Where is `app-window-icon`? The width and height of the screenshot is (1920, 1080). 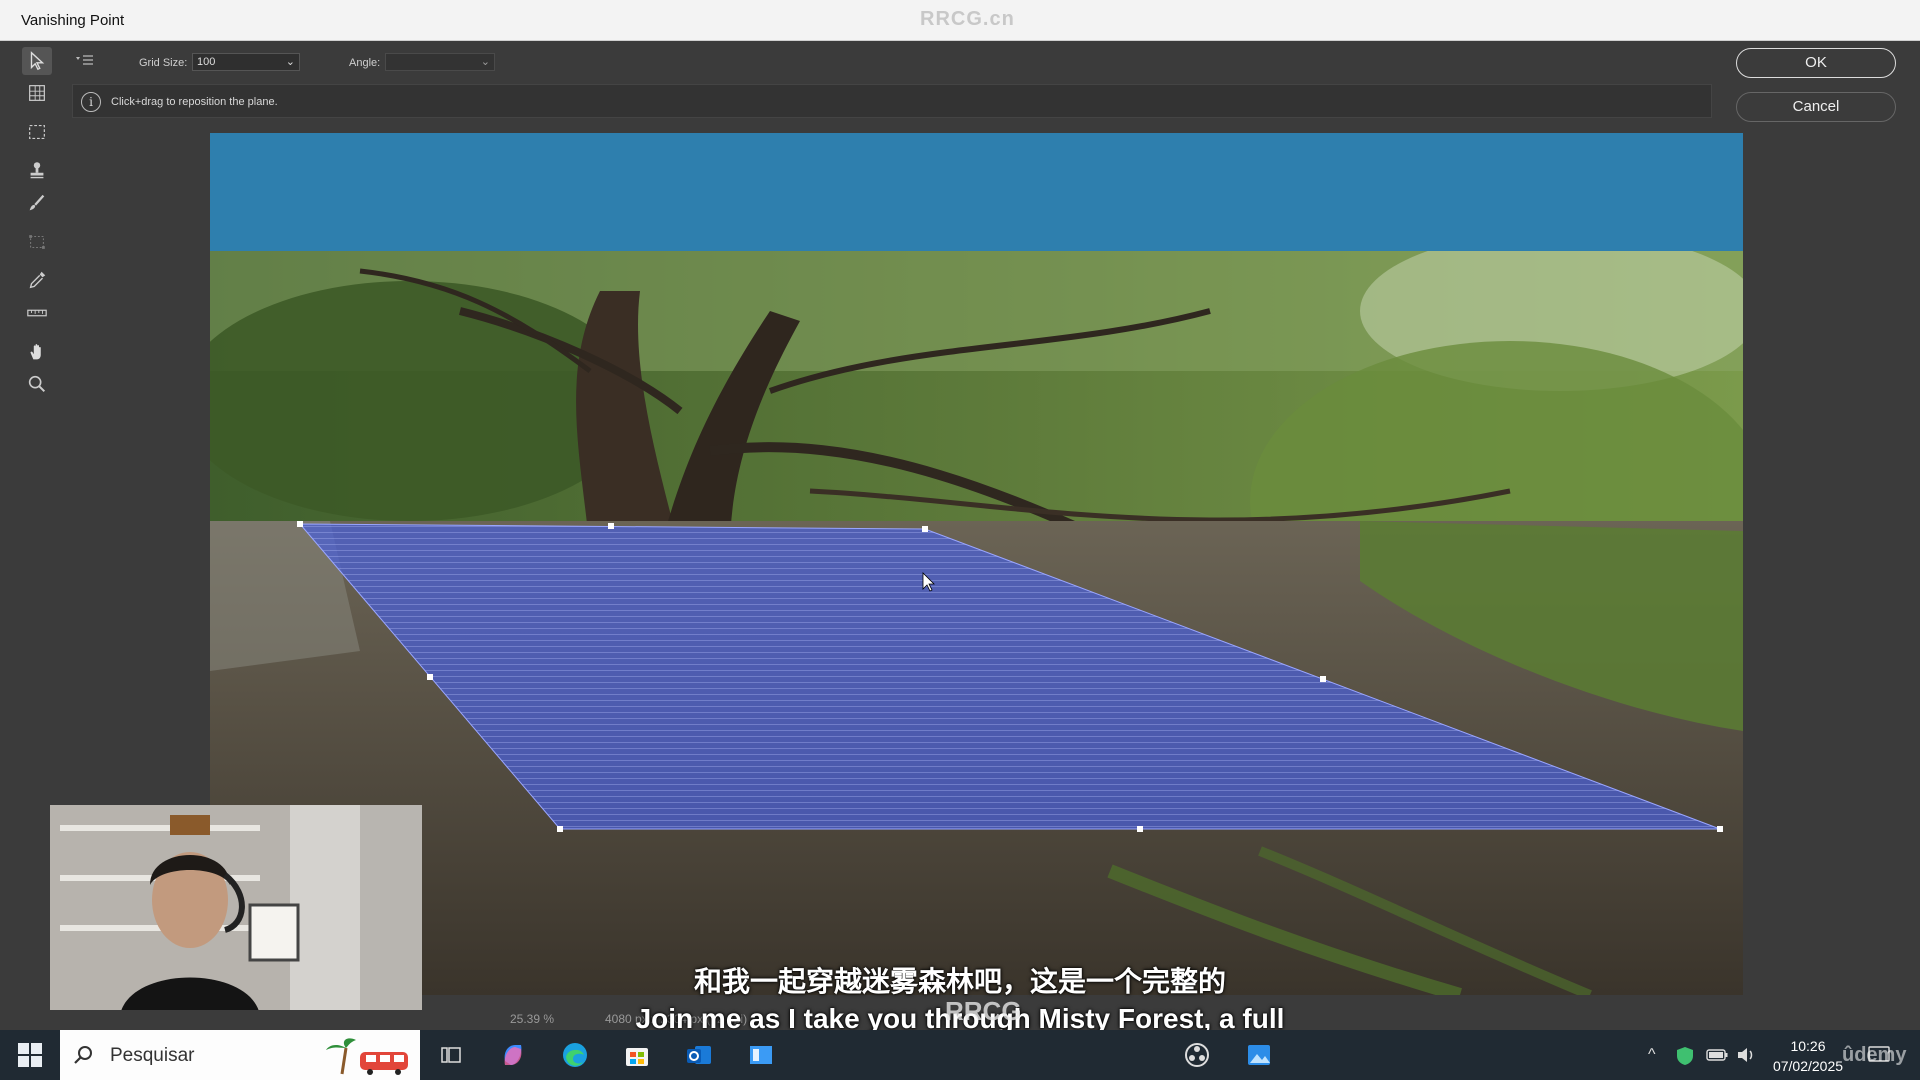 app-window-icon is located at coordinates (761, 1055).